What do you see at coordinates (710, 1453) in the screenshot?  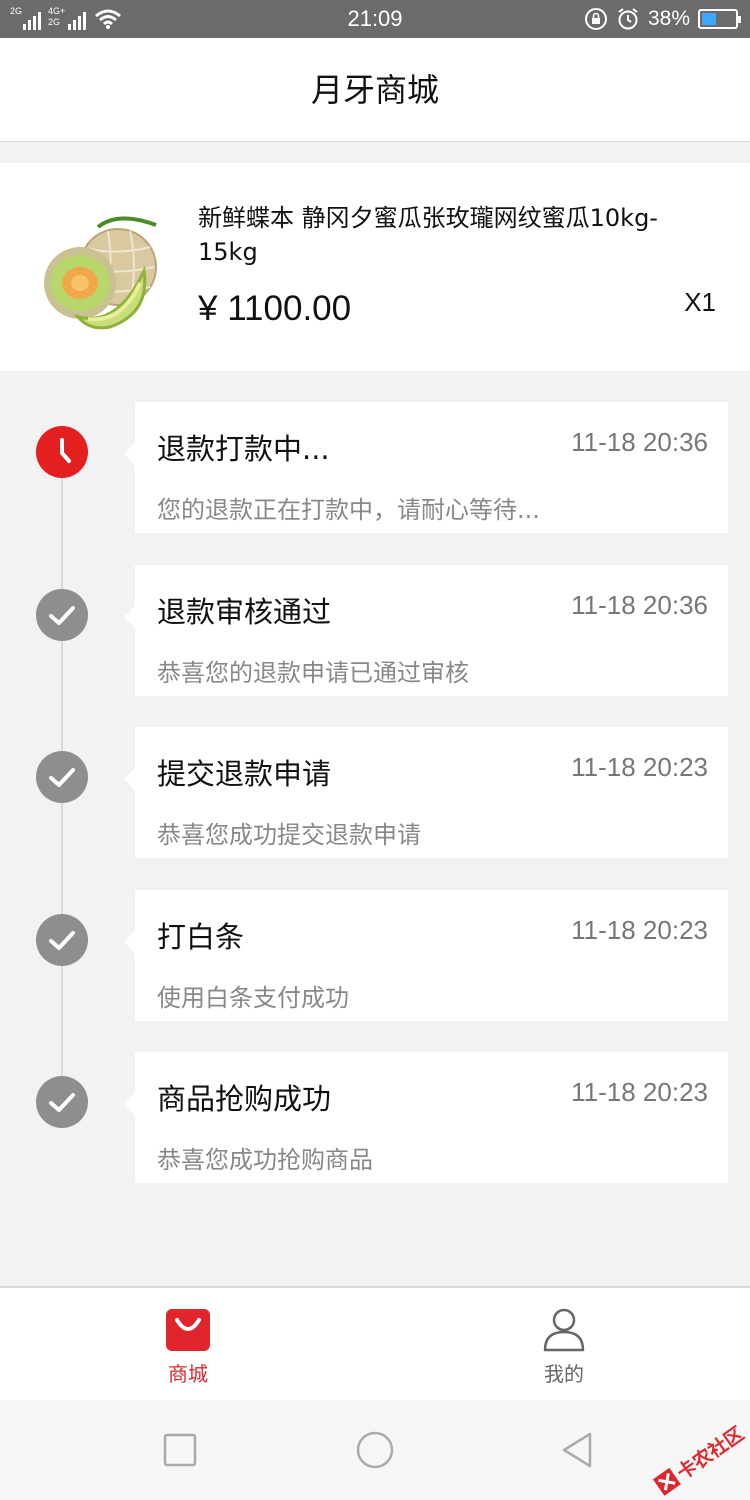 I see `watermark-text: 卡农社区` at bounding box center [710, 1453].